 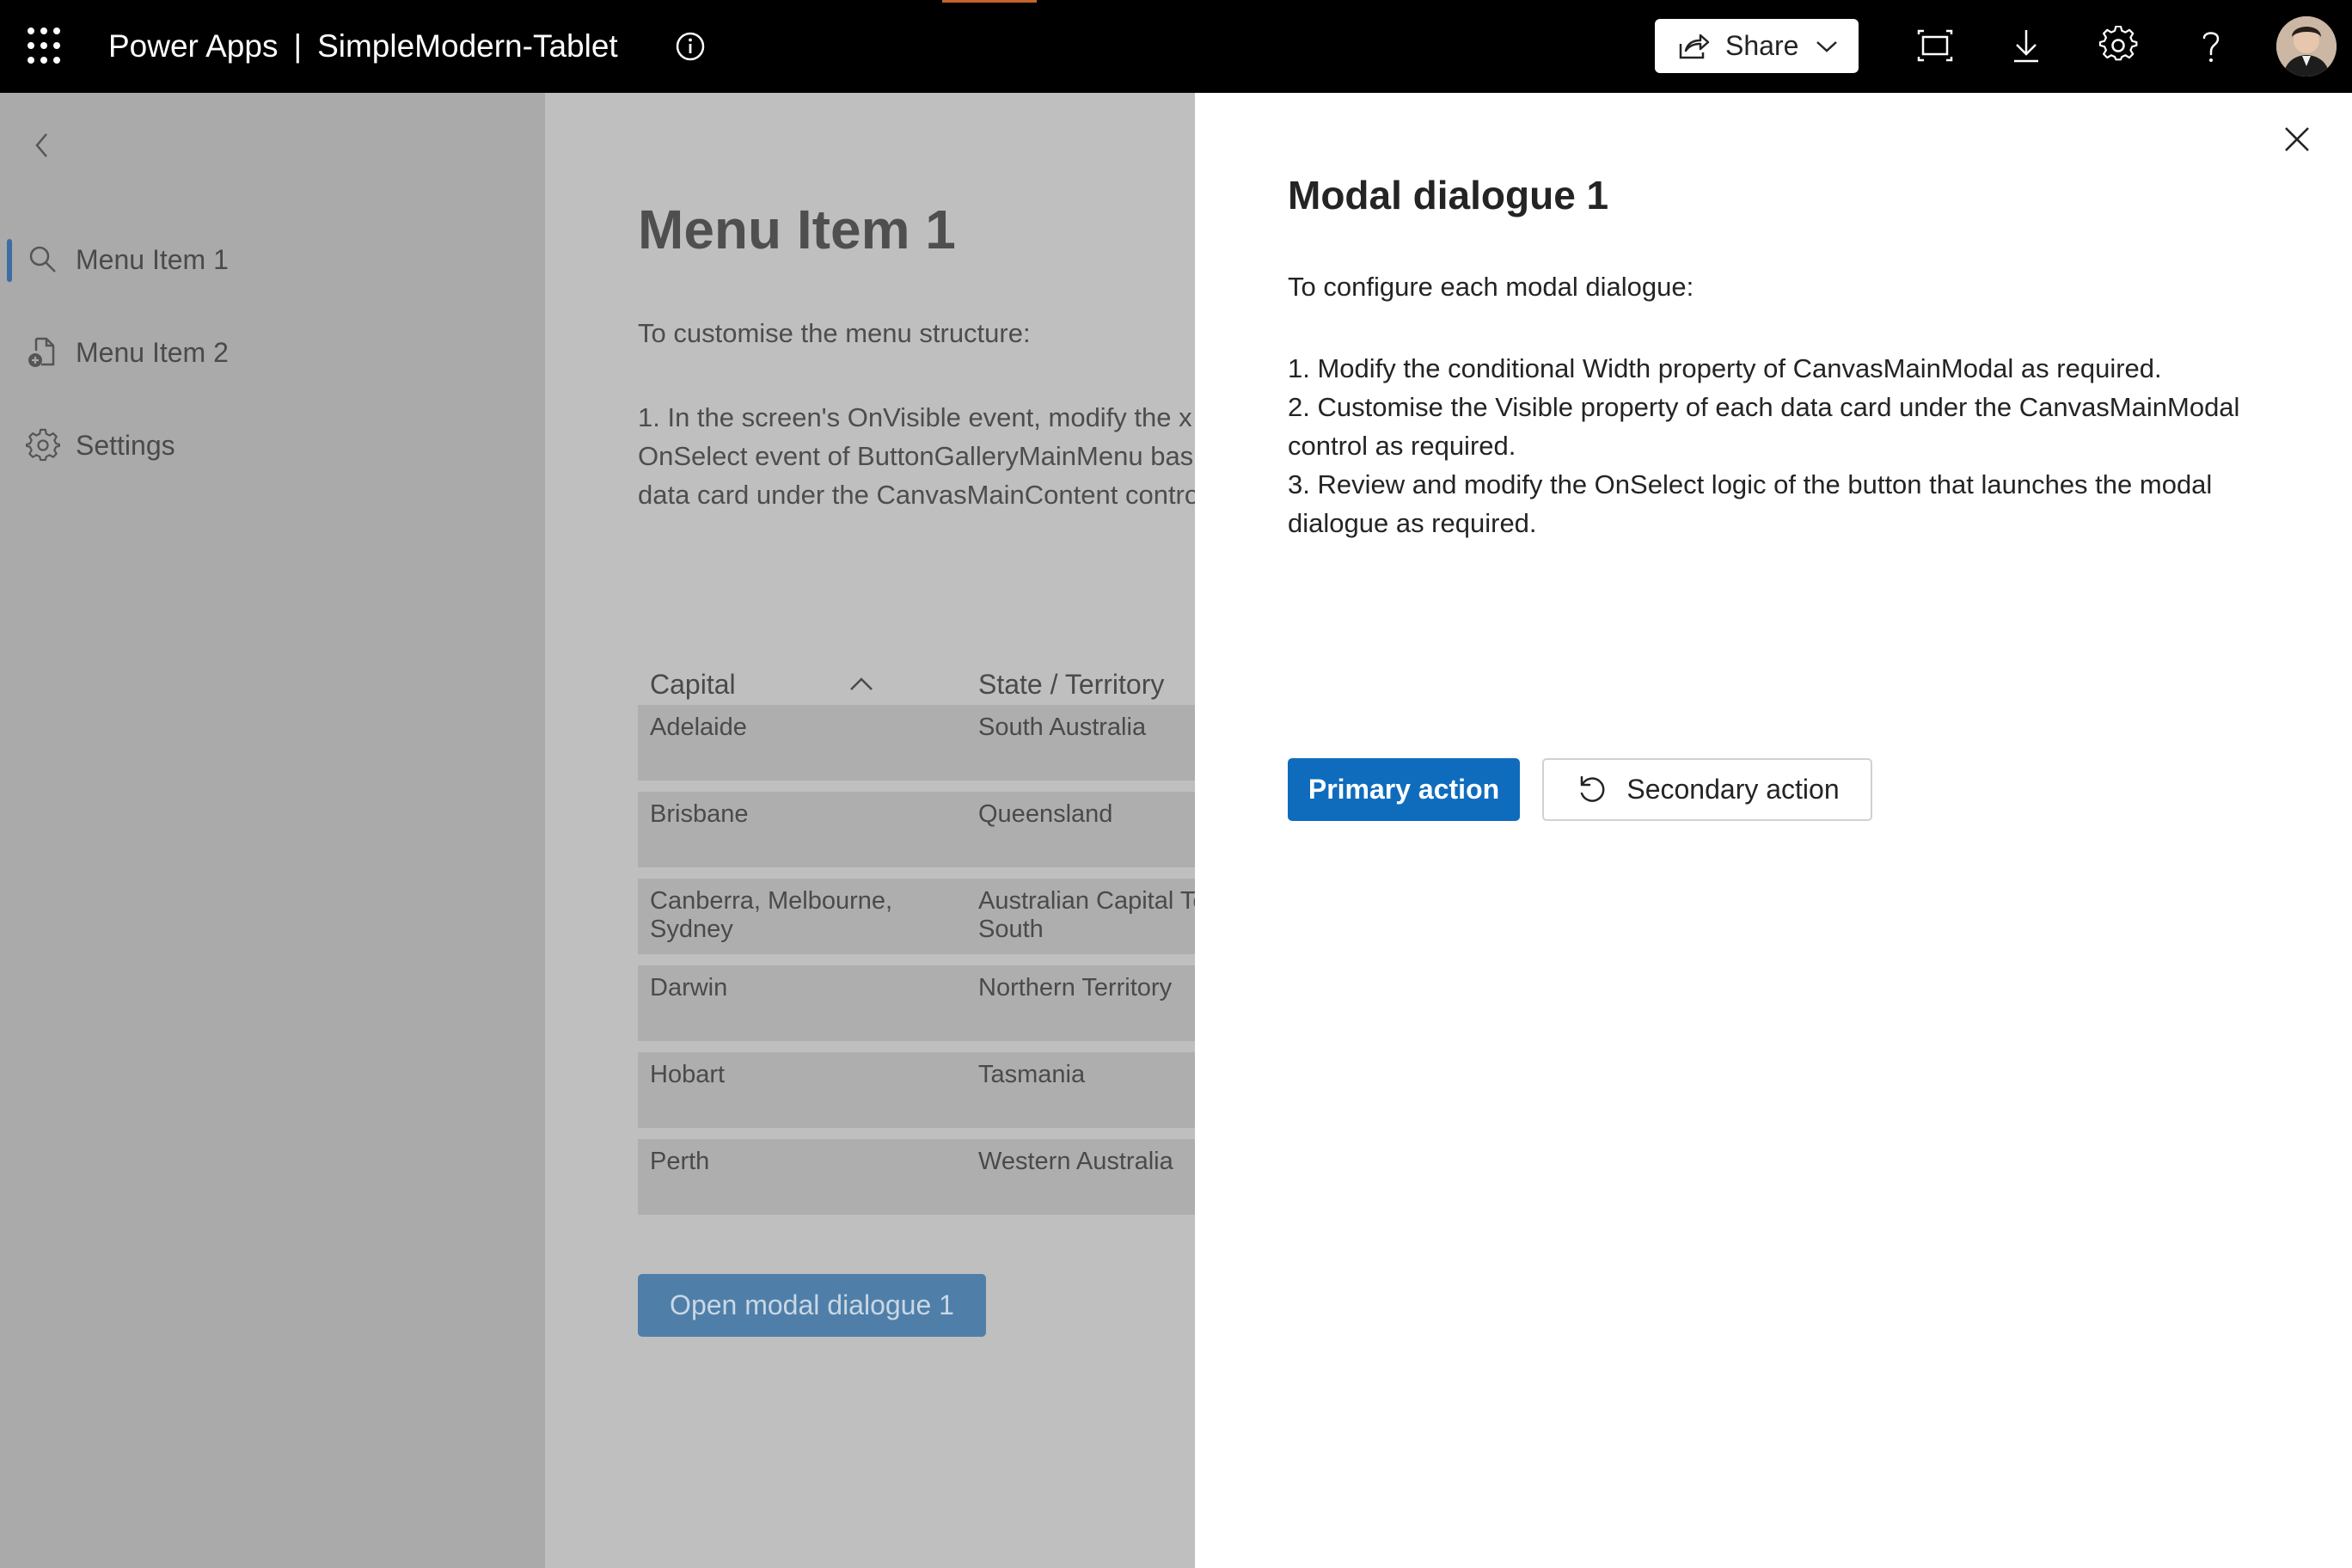 What do you see at coordinates (1062, 727) in the screenshot?
I see `cell-state: South Australia` at bounding box center [1062, 727].